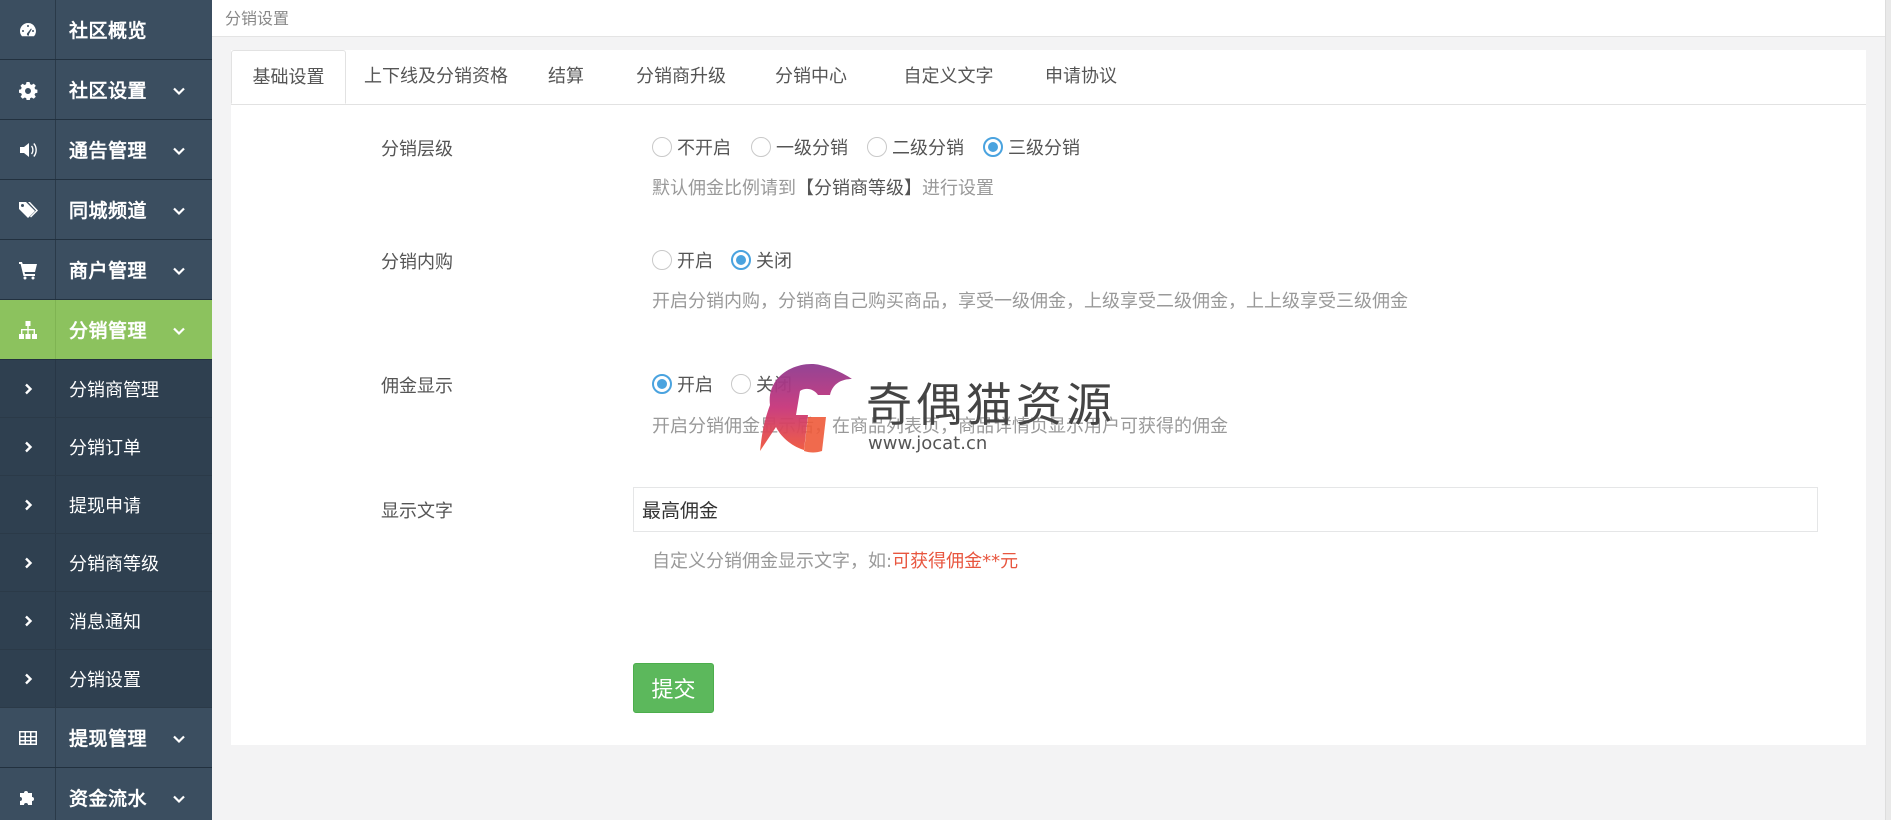  What do you see at coordinates (108, 799) in the screenshot?
I see `sidebar-item-label: 资金流水` at bounding box center [108, 799].